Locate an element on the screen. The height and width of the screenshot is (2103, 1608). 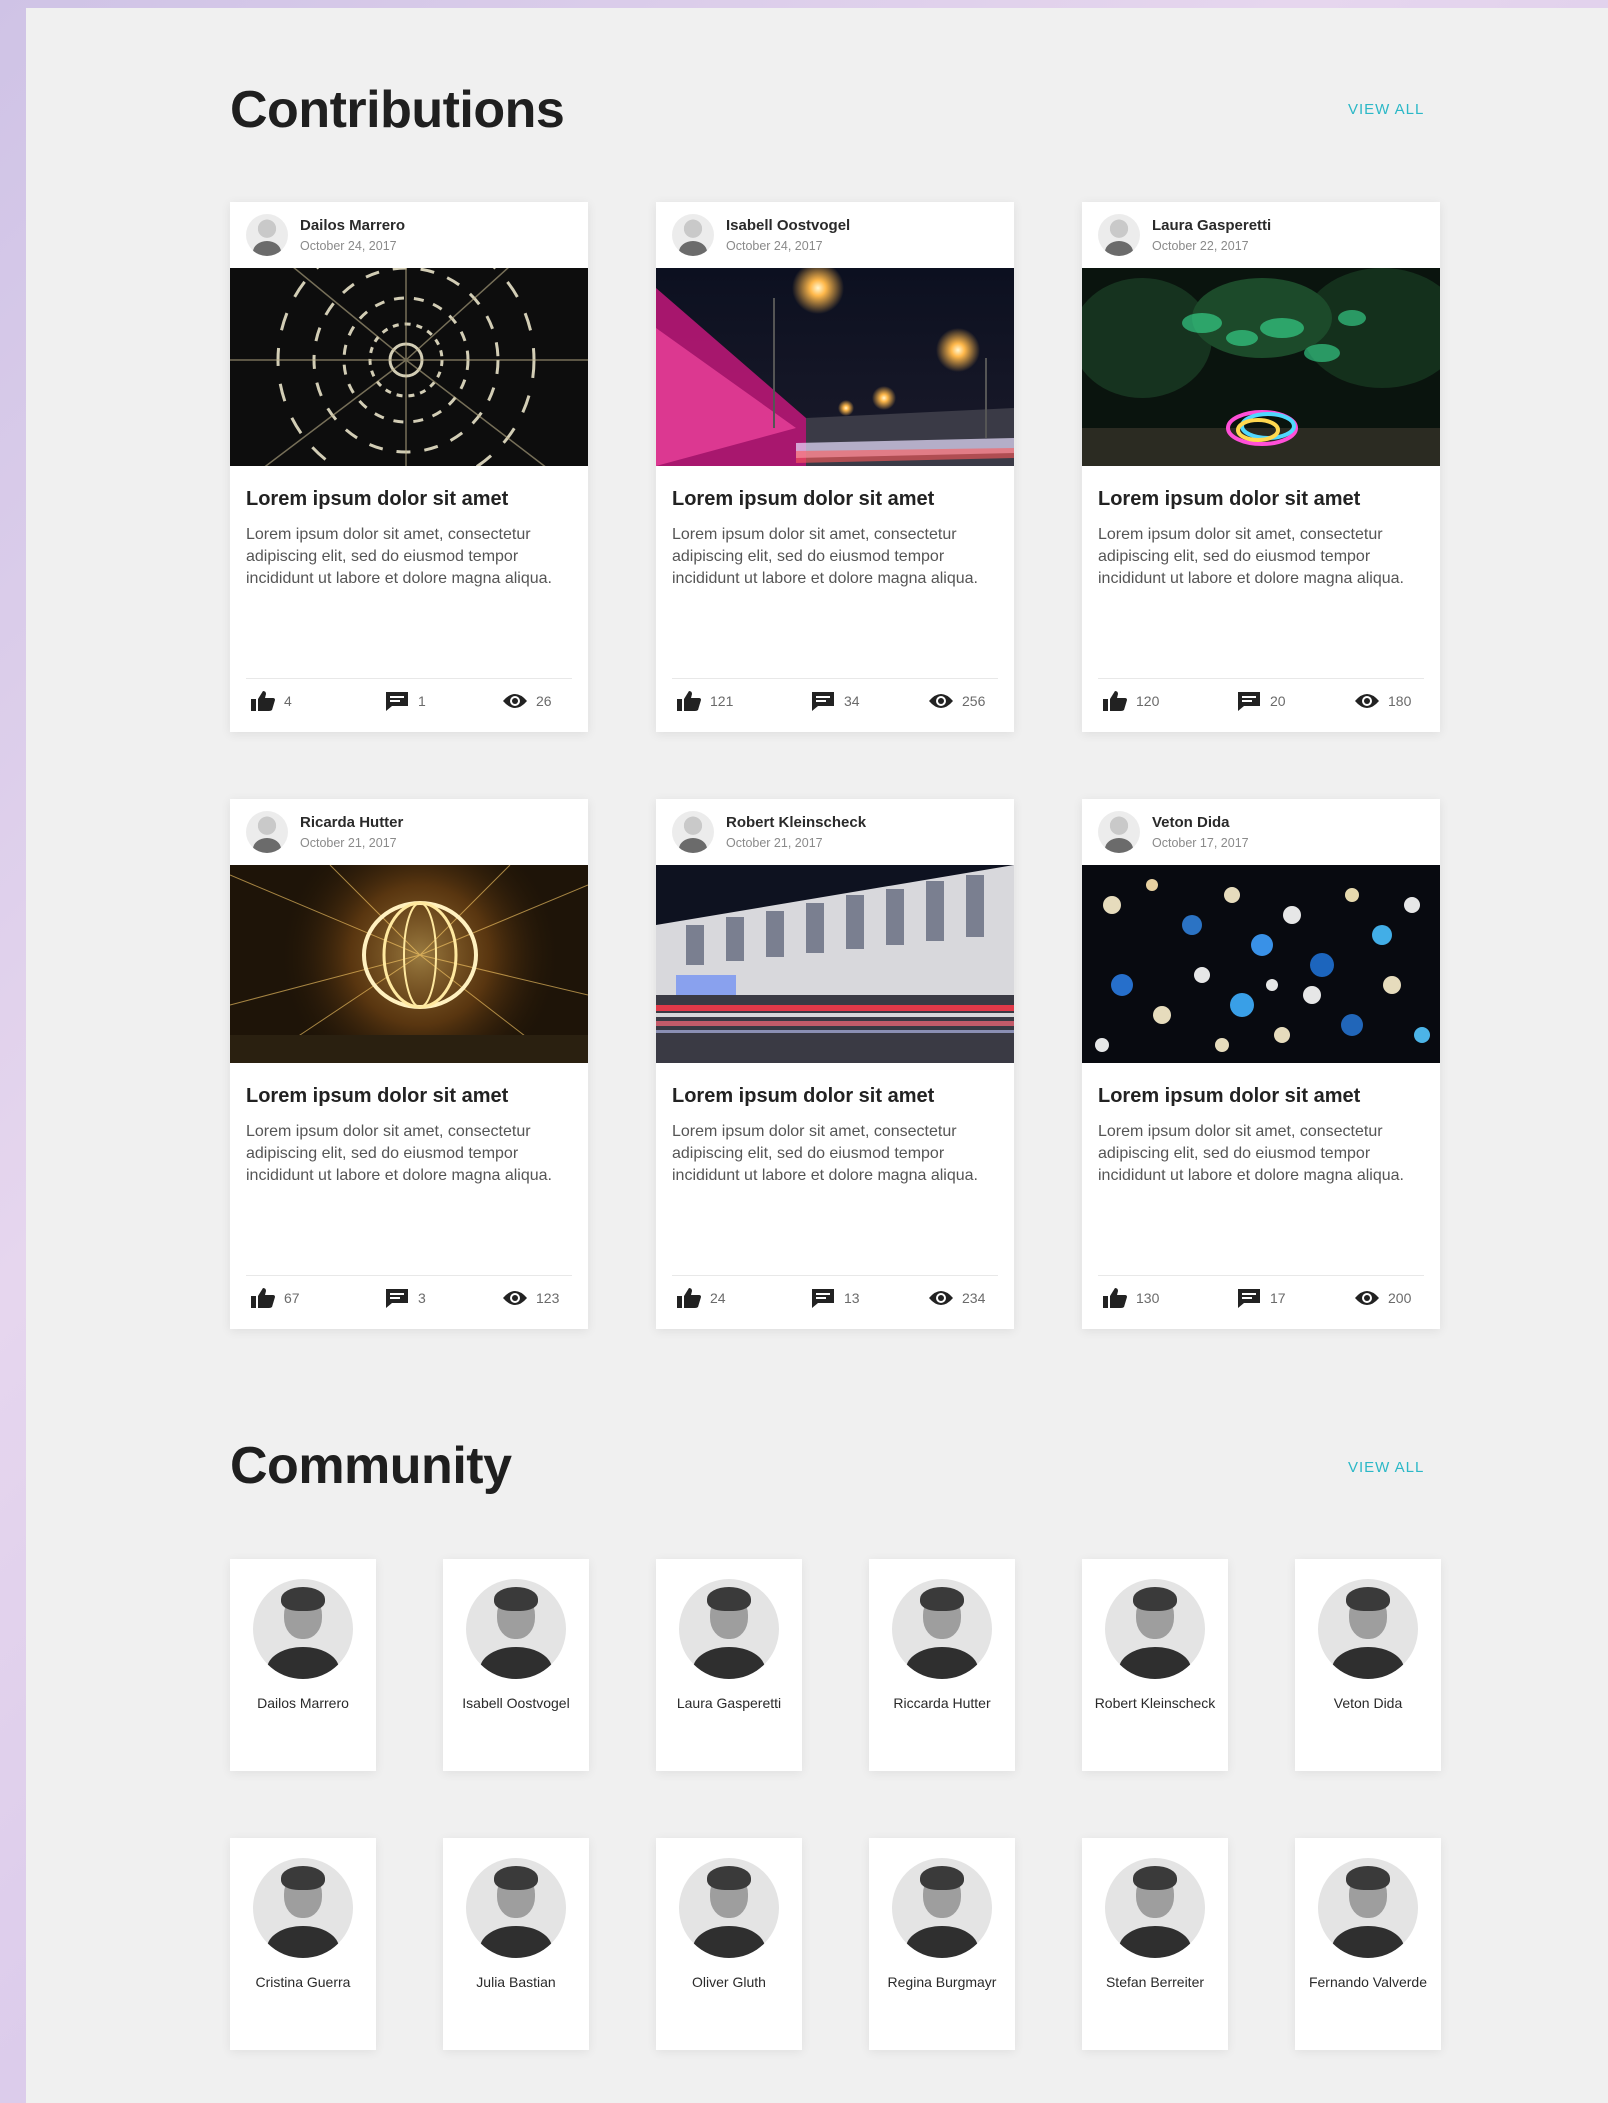
like-button: 67 is located at coordinates (275, 1298).